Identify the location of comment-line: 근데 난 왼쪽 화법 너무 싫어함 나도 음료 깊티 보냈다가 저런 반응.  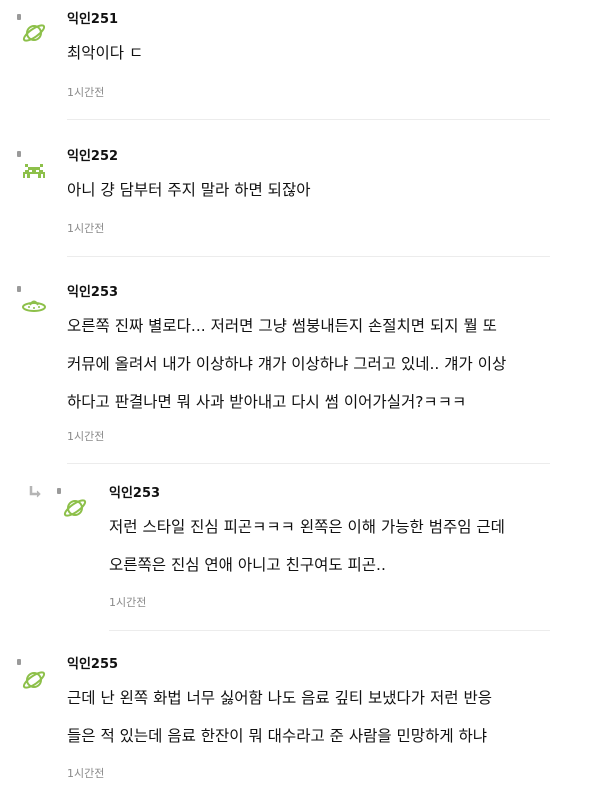
(279, 698).